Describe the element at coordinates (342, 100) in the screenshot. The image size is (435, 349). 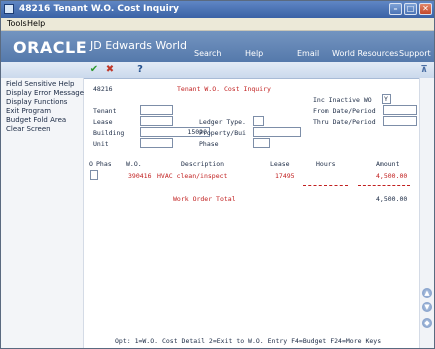
I see `inc-inactive-label: Inc Inactive WO` at that location.